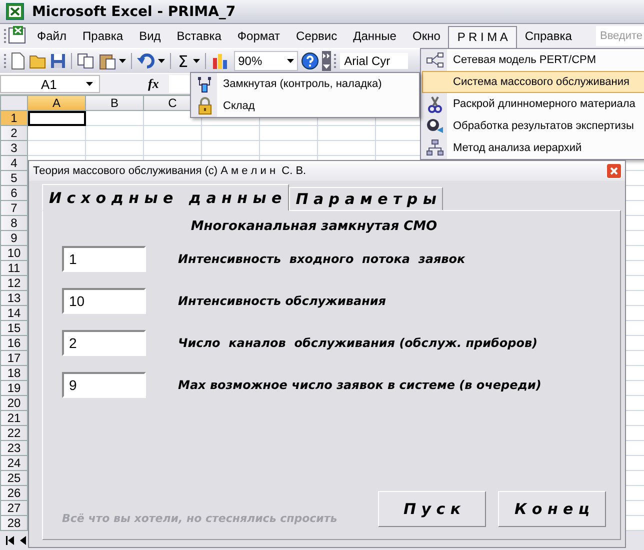  Describe the element at coordinates (15, 11) in the screenshot. I see `excel-logo-icon` at that location.